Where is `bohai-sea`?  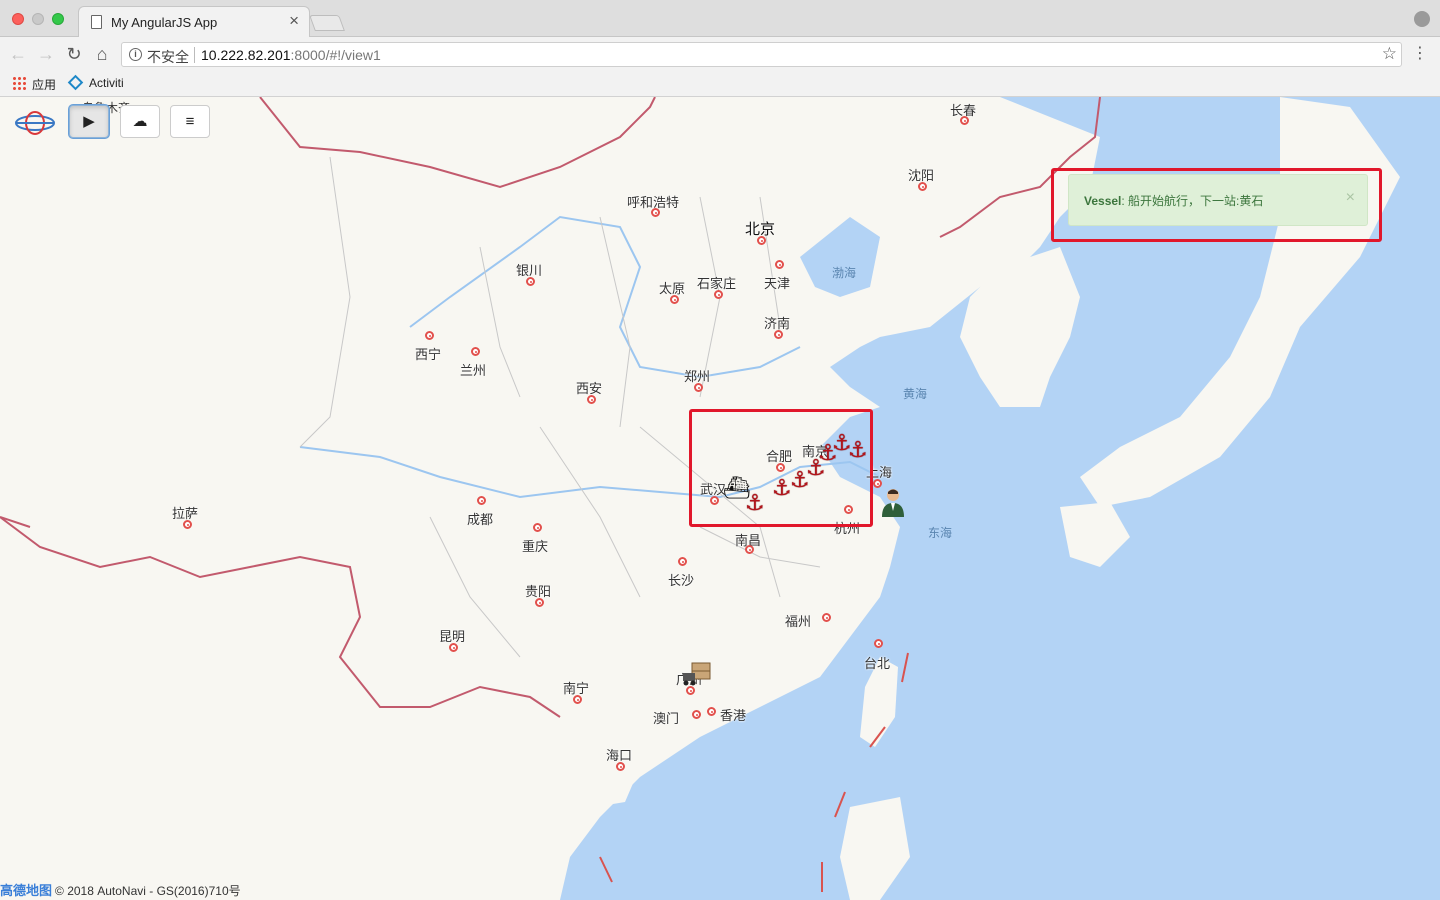
bohai-sea is located at coordinates (840, 257).